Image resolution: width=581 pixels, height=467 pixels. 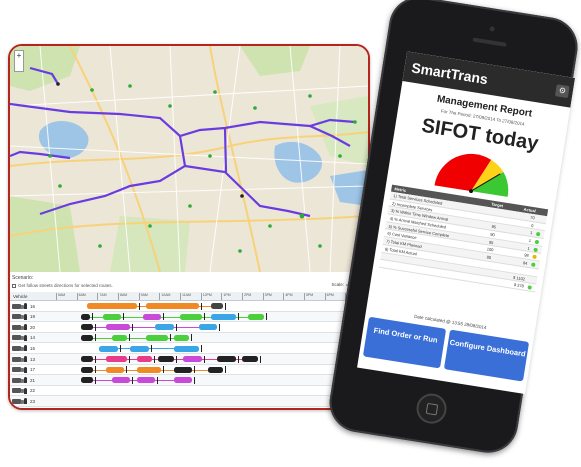 What do you see at coordinates (226, 296) in the screenshot?
I see `time-tick: 1PM` at bounding box center [226, 296].